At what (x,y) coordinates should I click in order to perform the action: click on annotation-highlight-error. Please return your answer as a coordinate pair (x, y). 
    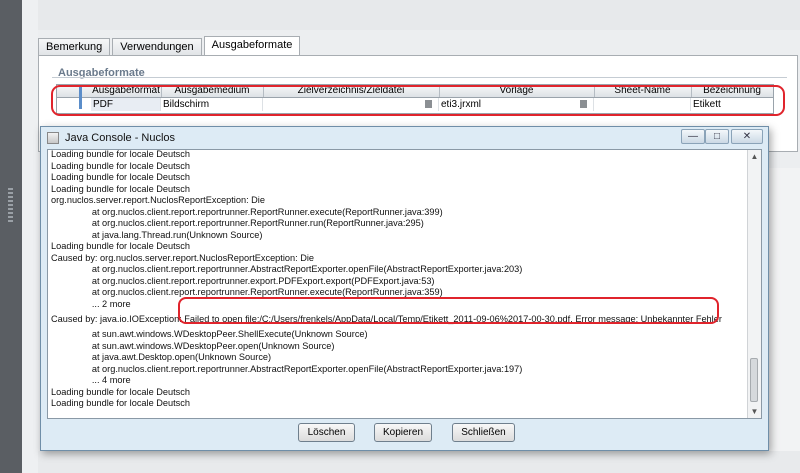
    Looking at the image, I should click on (448, 310).